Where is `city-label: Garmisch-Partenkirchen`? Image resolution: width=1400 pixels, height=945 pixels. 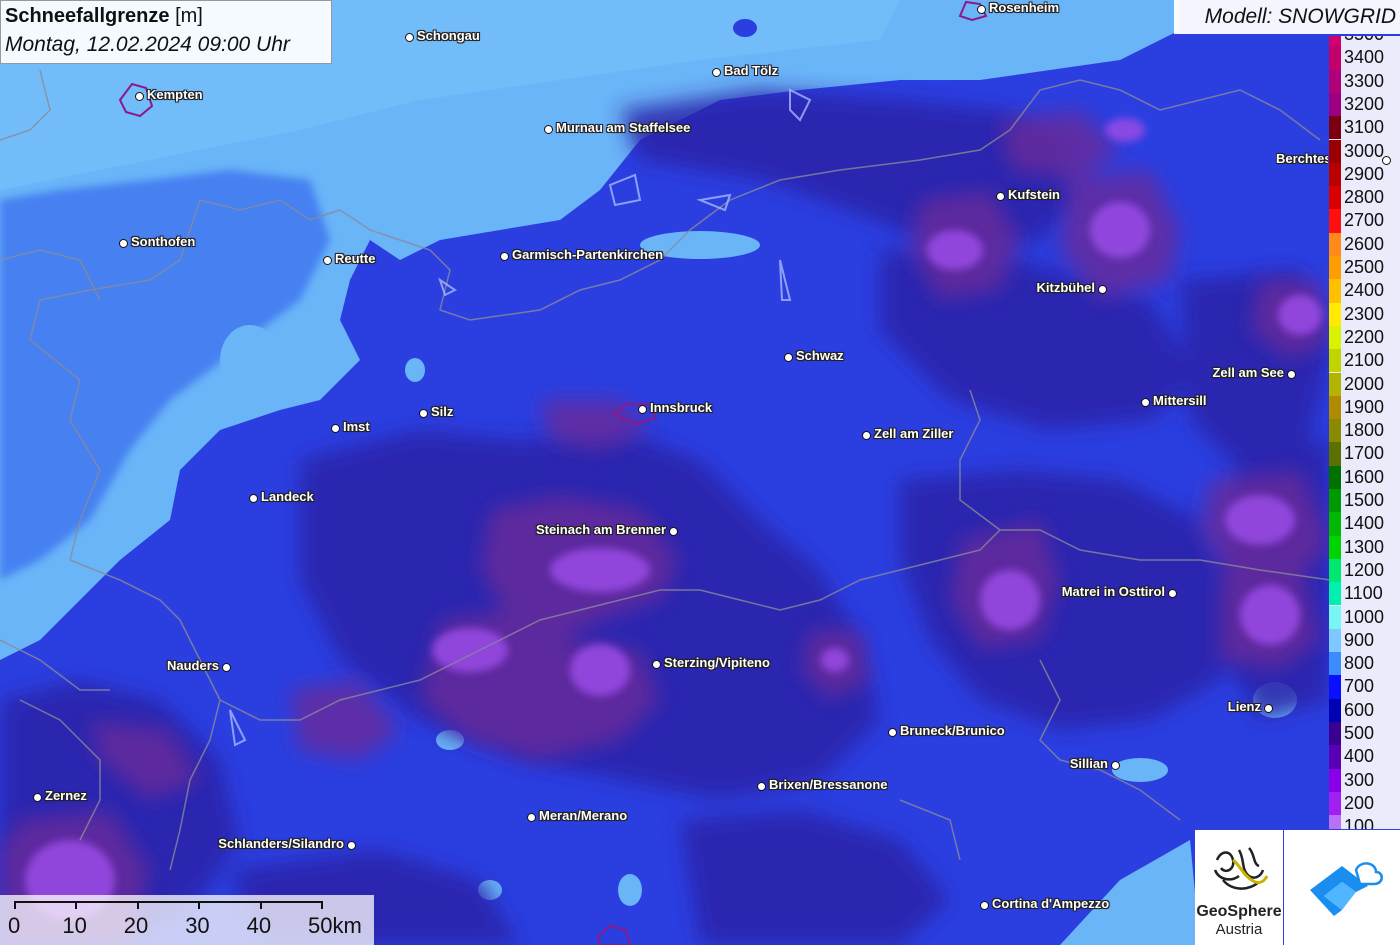
city-label: Garmisch-Partenkirchen is located at coordinates (587, 254).